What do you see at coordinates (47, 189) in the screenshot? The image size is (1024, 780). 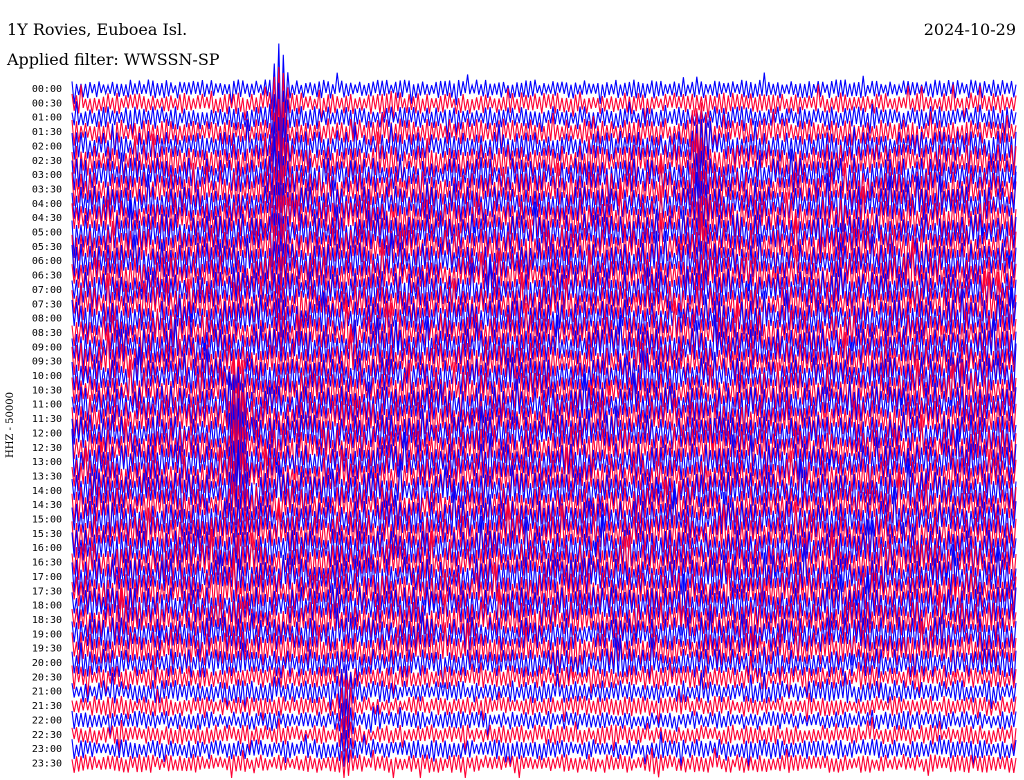 I see `time-tick-label: 03:30` at bounding box center [47, 189].